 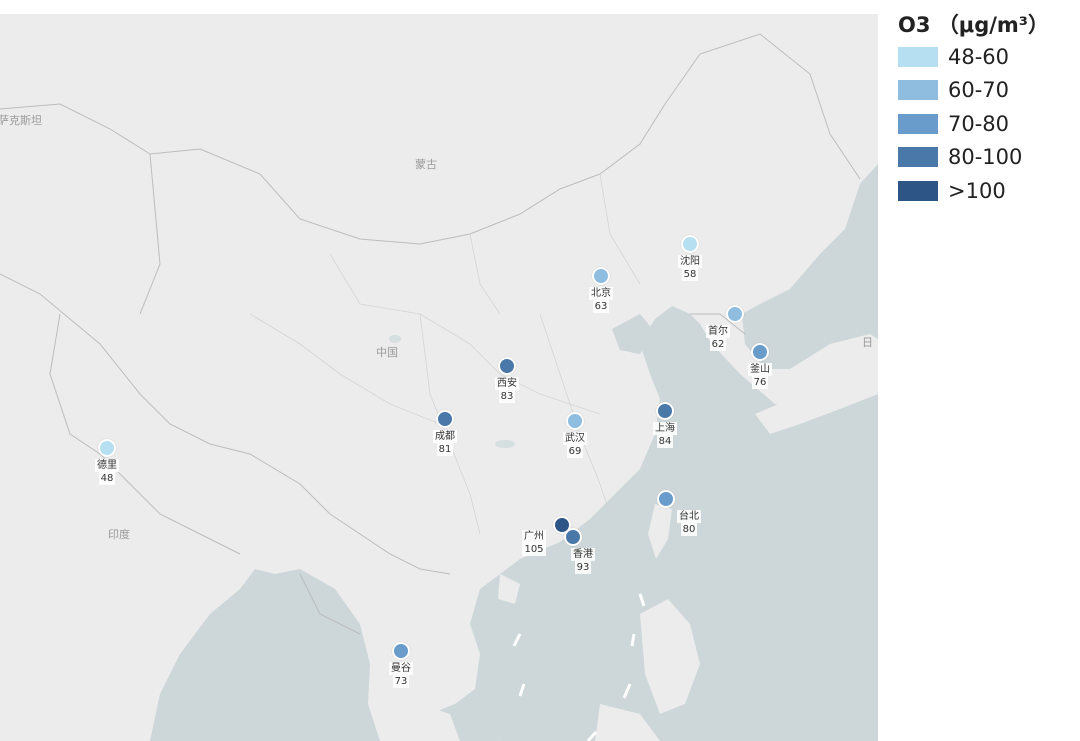 I want to click on legend: O3 （μg/m³） 48-60 60-70 70-80 80-100 >100, so click(x=988, y=109).